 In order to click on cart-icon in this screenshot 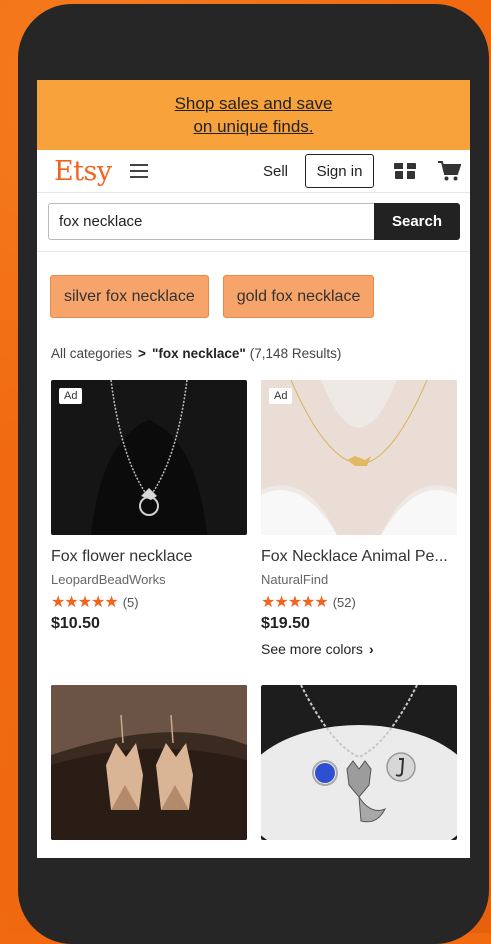, I will do `click(449, 171)`.